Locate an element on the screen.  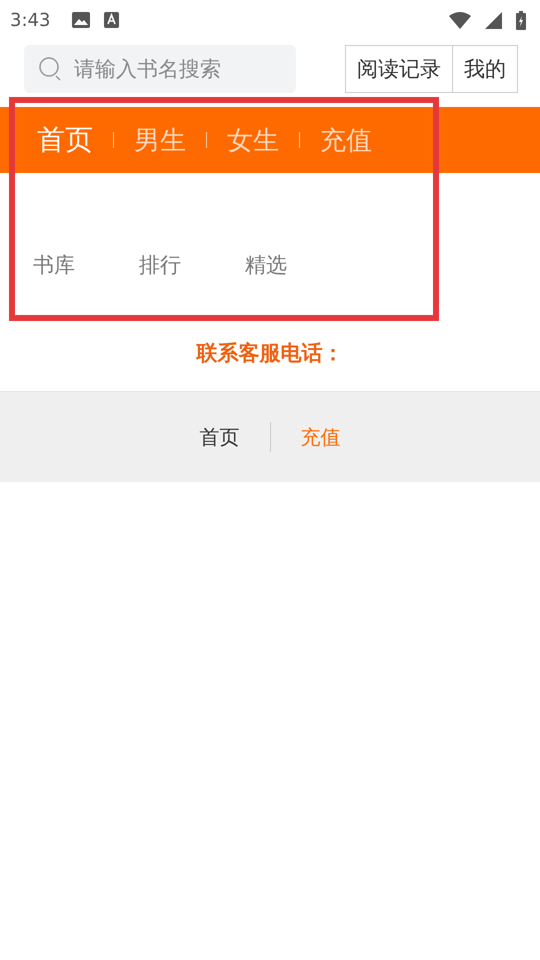
search-field: 请输入书名搜索 is located at coordinates (160, 69).